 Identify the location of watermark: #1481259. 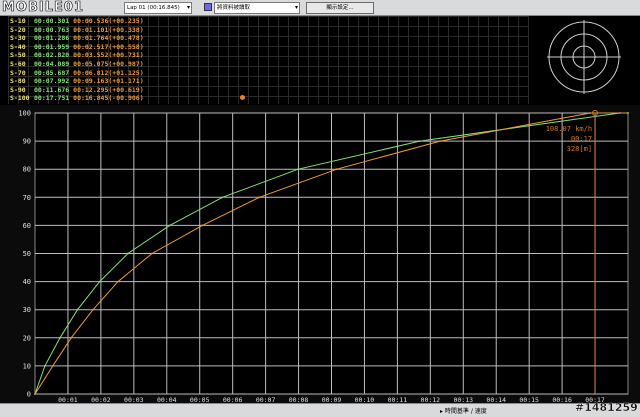
(606, 407).